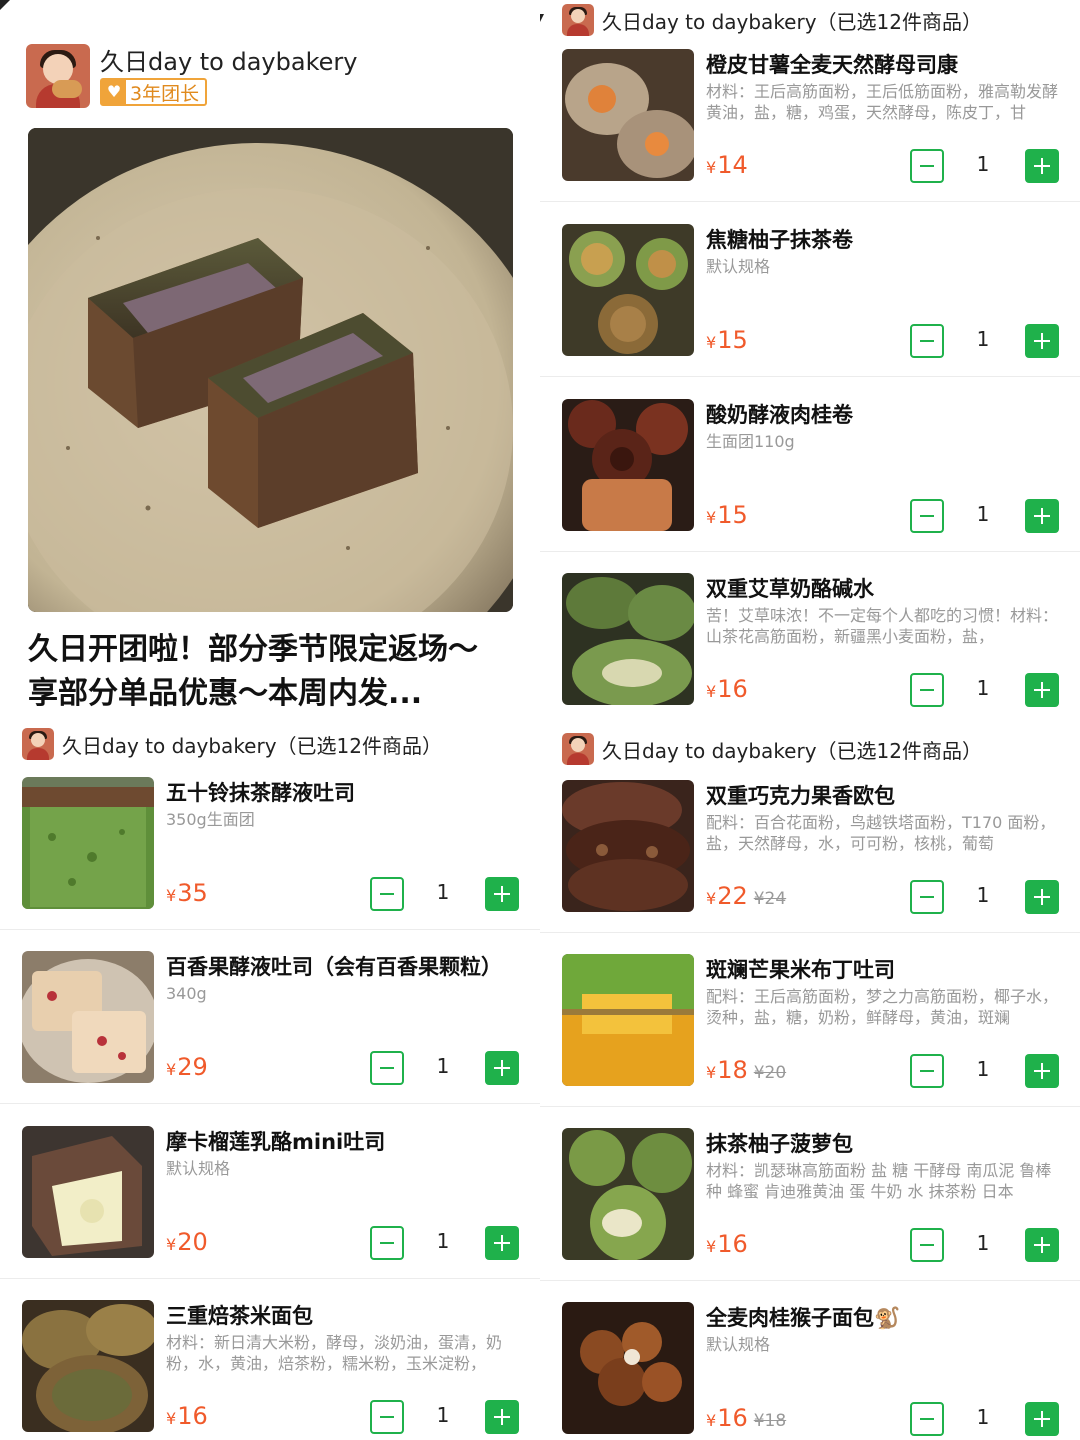 The image size is (1080, 1440). What do you see at coordinates (260, 793) in the screenshot?
I see `product-name: 五十铃抹茶酵液吐司` at bounding box center [260, 793].